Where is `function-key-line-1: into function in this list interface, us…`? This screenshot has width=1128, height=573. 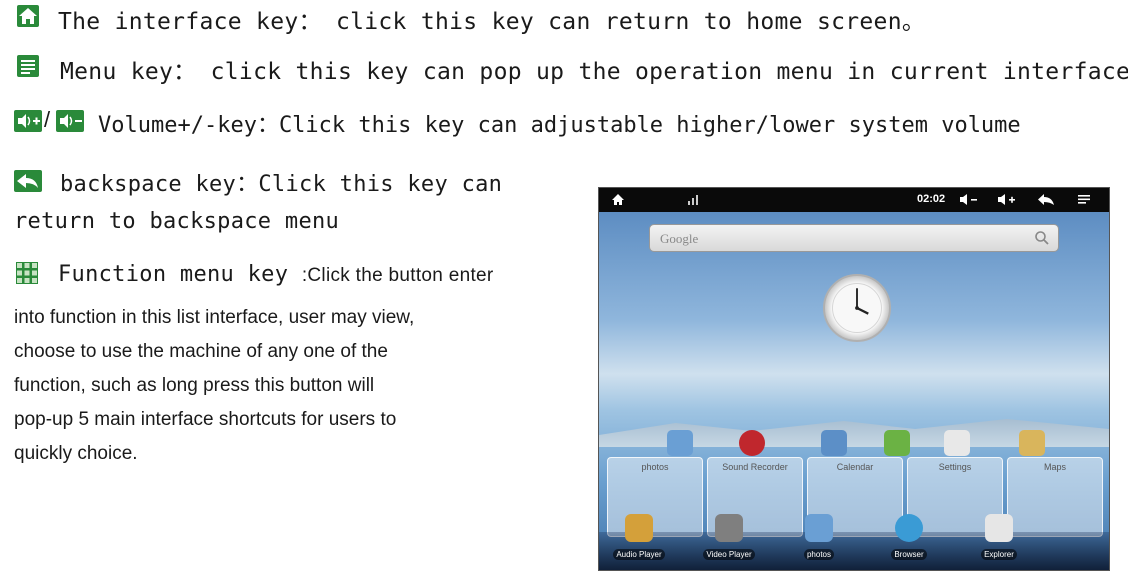
function-key-line-1: into function in this list interface, us… is located at coordinates (214, 317).